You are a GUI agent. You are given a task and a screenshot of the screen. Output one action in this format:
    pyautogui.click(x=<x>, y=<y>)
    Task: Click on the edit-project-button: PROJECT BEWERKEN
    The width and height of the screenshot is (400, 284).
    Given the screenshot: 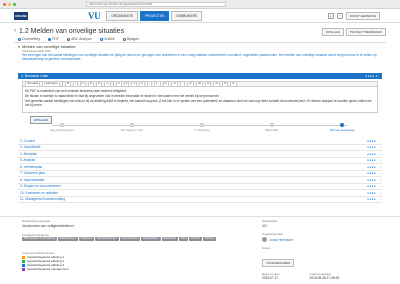 What is the action you would take?
    pyautogui.click(x=366, y=32)
    